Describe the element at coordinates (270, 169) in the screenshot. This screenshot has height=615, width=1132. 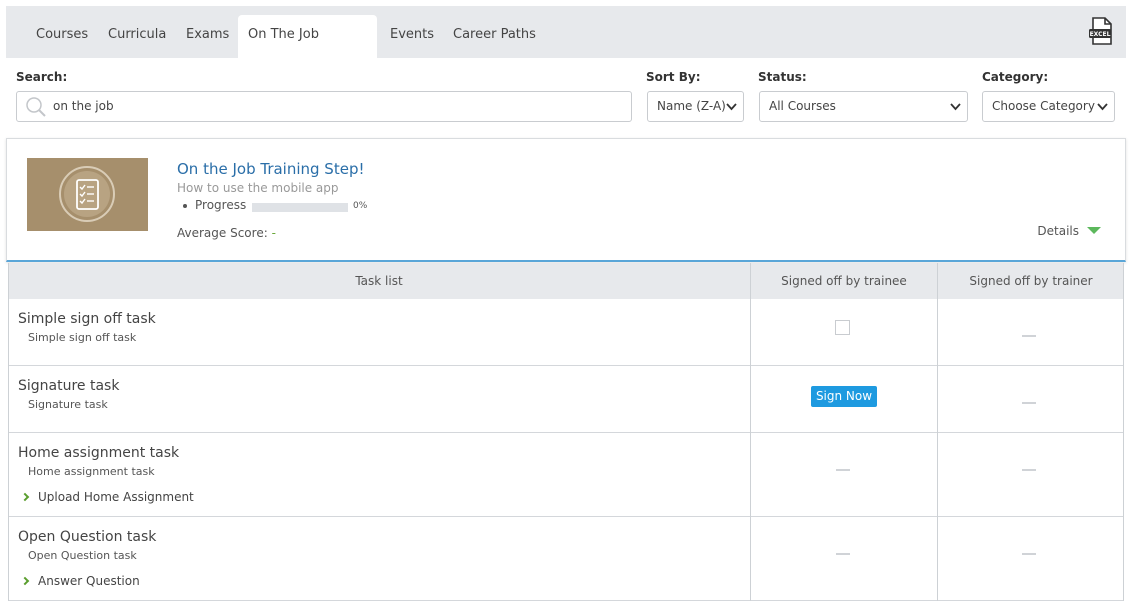
I see `course-title: On the Job Training Step!` at that location.